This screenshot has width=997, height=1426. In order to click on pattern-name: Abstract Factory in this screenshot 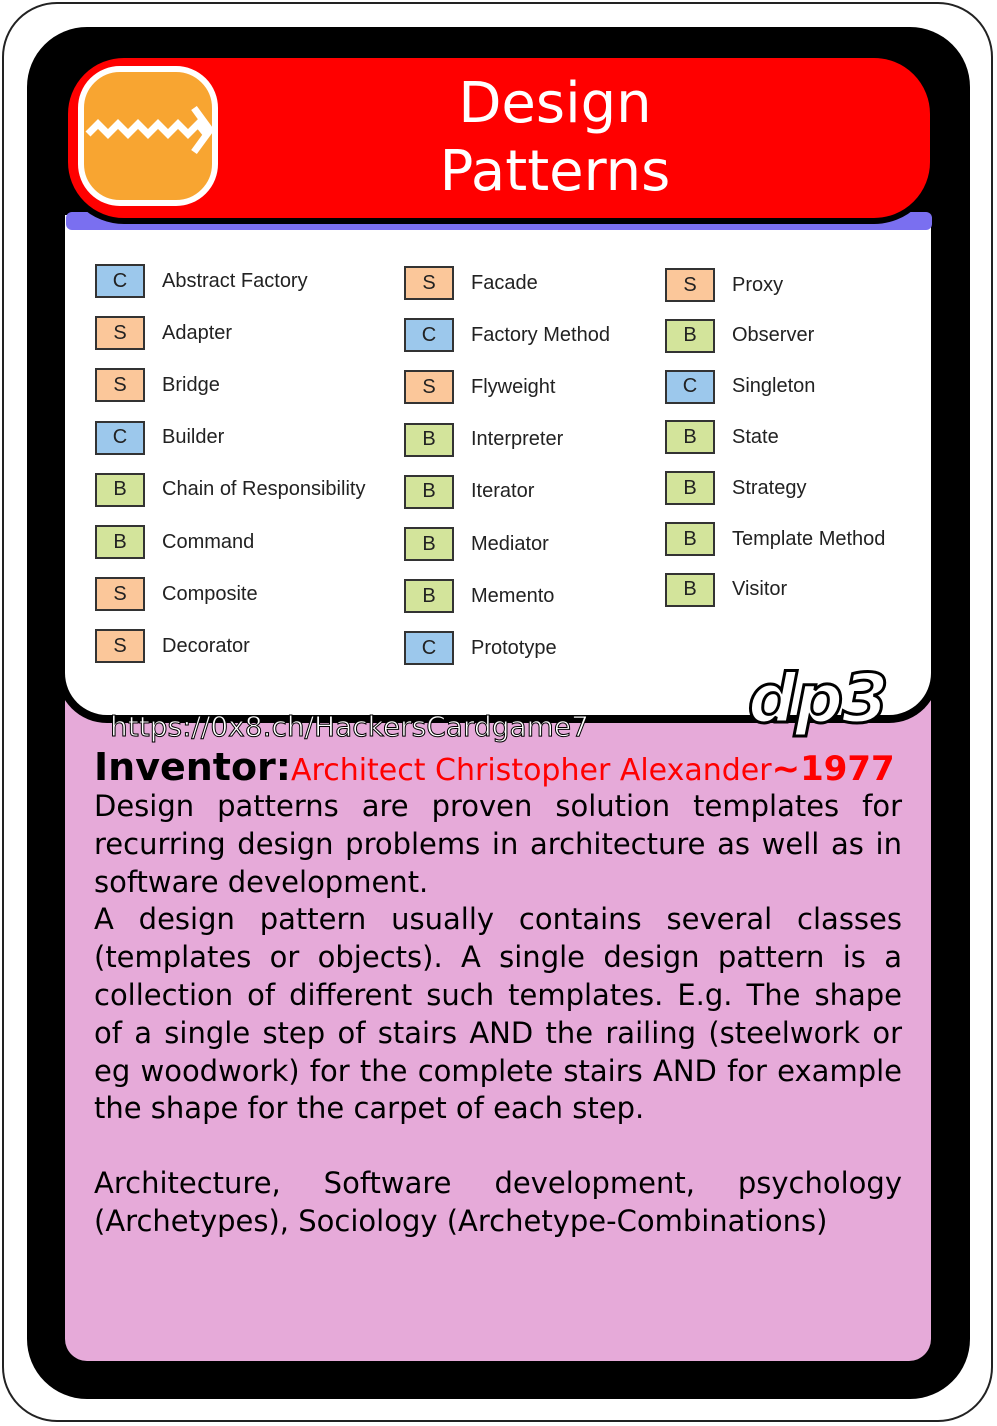, I will do `click(235, 280)`.